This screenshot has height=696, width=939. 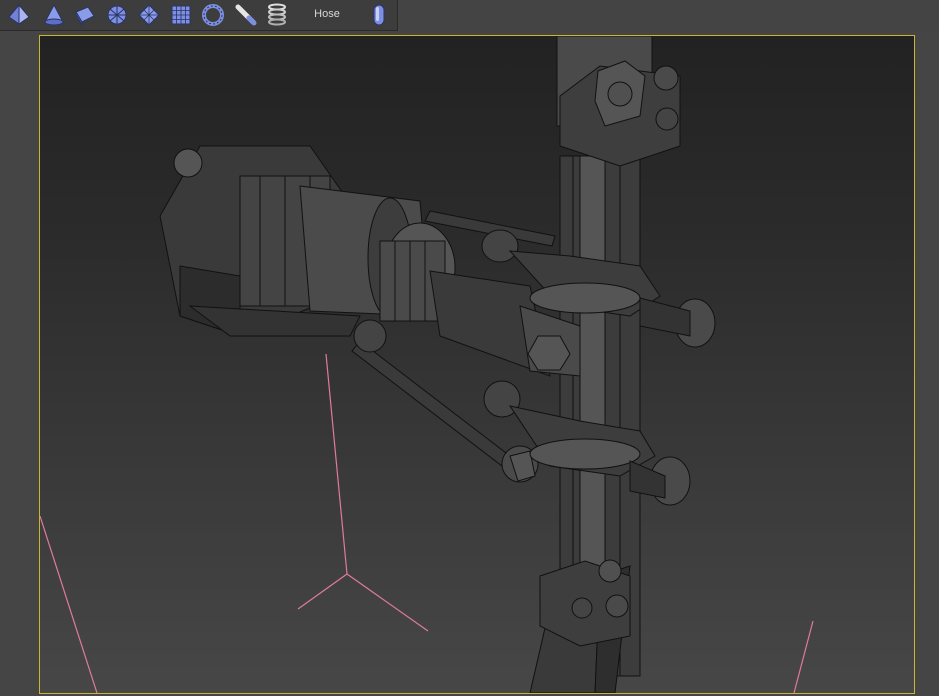 I want to click on cone-icon, so click(x=54, y=14).